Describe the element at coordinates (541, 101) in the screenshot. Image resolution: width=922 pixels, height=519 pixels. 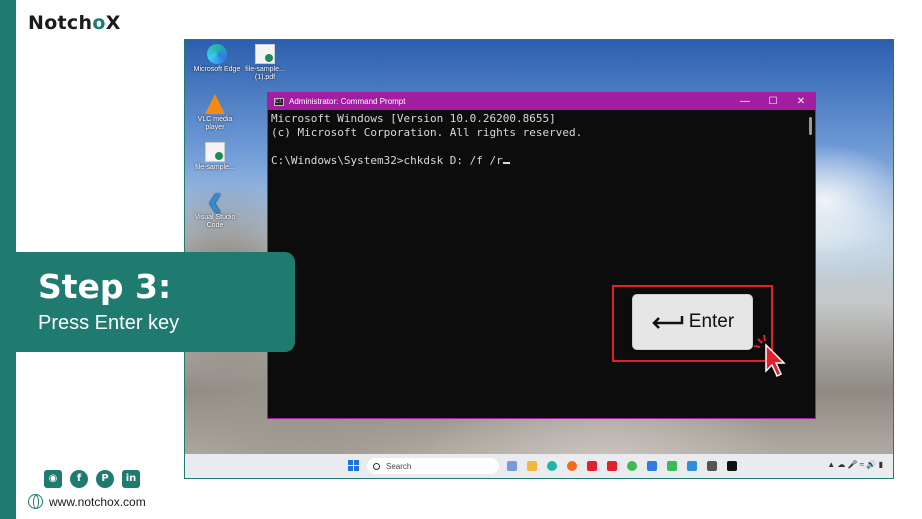
I see `window-titlebar: C:\ Administrator: Command Prompt — ☐ ✕` at that location.